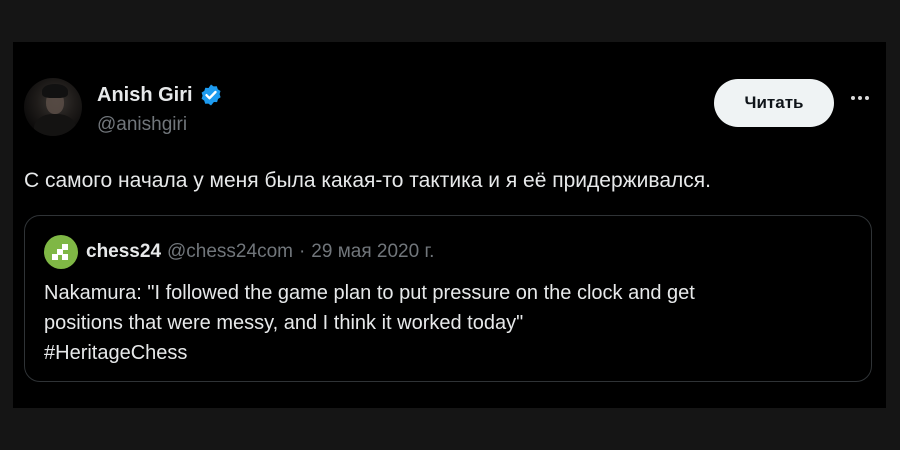 The image size is (900, 450). I want to click on verified-badge-icon, so click(211, 95).